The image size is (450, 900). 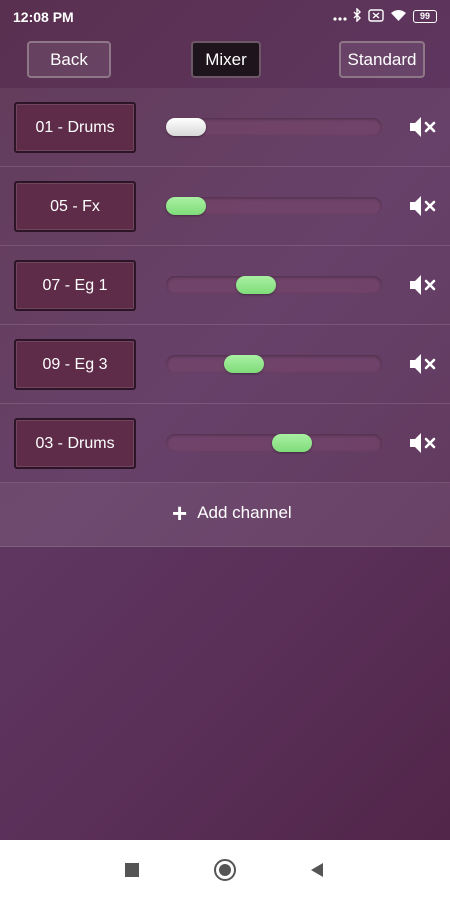 I want to click on status-icons: 99, so click(x=385, y=16).